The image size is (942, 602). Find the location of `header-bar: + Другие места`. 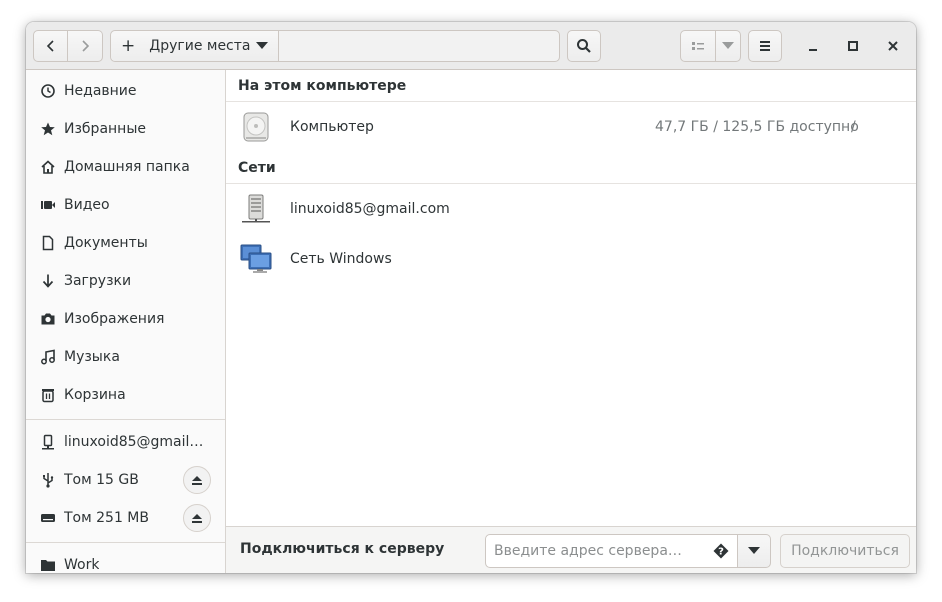

header-bar: + Другие места is located at coordinates (471, 46).